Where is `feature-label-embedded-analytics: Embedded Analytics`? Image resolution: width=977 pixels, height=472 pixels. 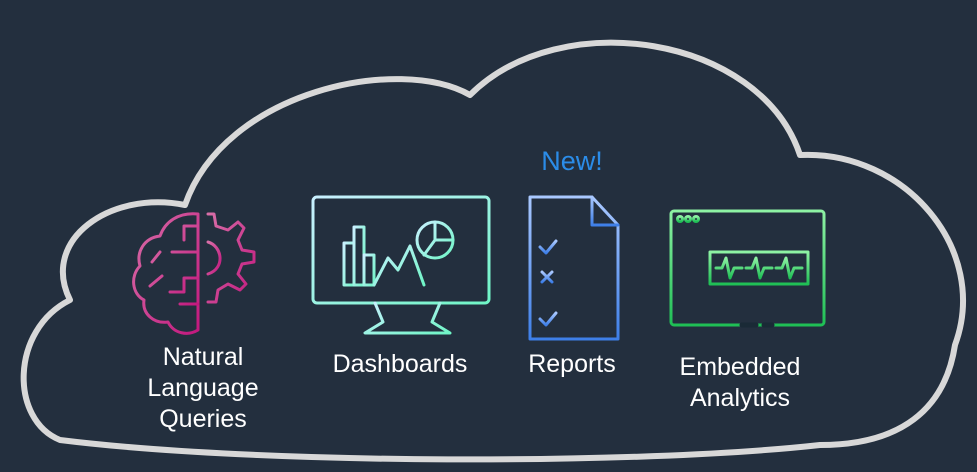
feature-label-embedded-analytics: Embedded Analytics is located at coordinates (740, 383).